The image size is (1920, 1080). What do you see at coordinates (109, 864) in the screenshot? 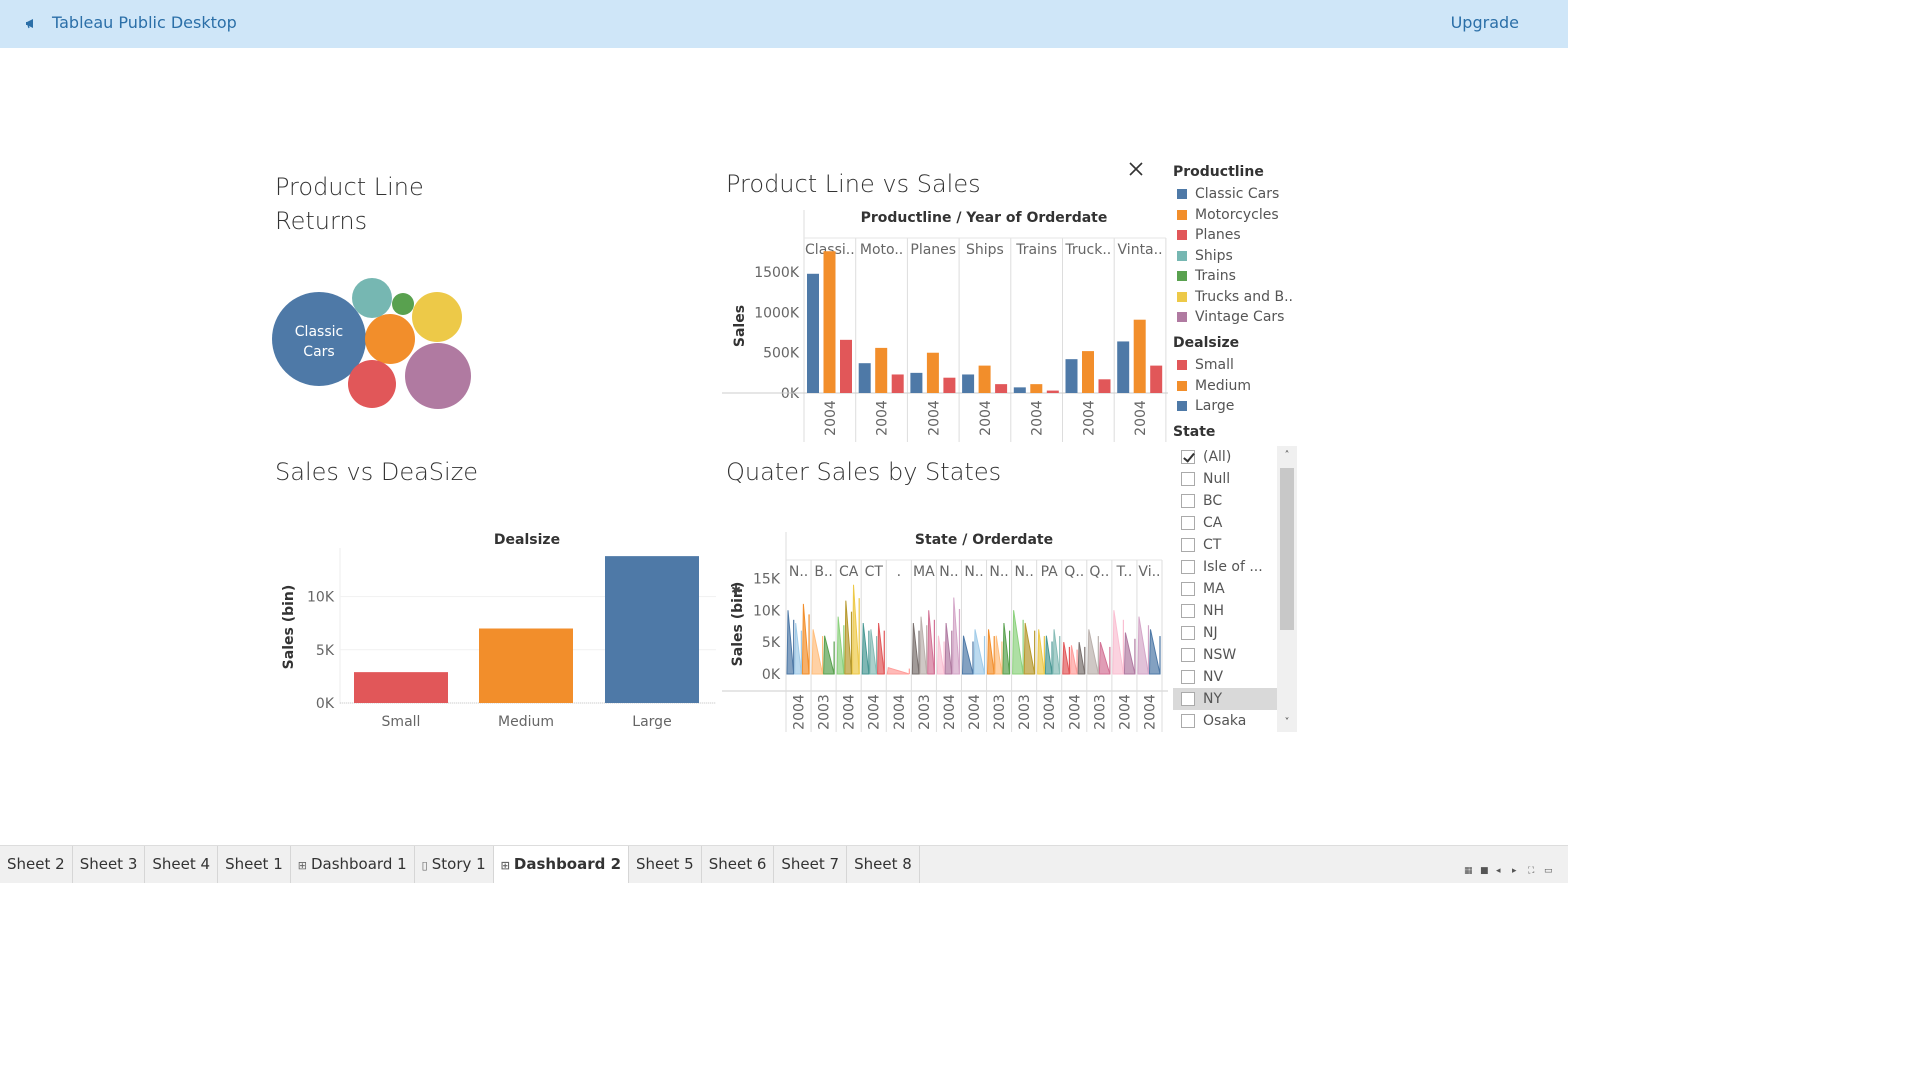
I see `tab-sheet-3: Sheet 3` at bounding box center [109, 864].